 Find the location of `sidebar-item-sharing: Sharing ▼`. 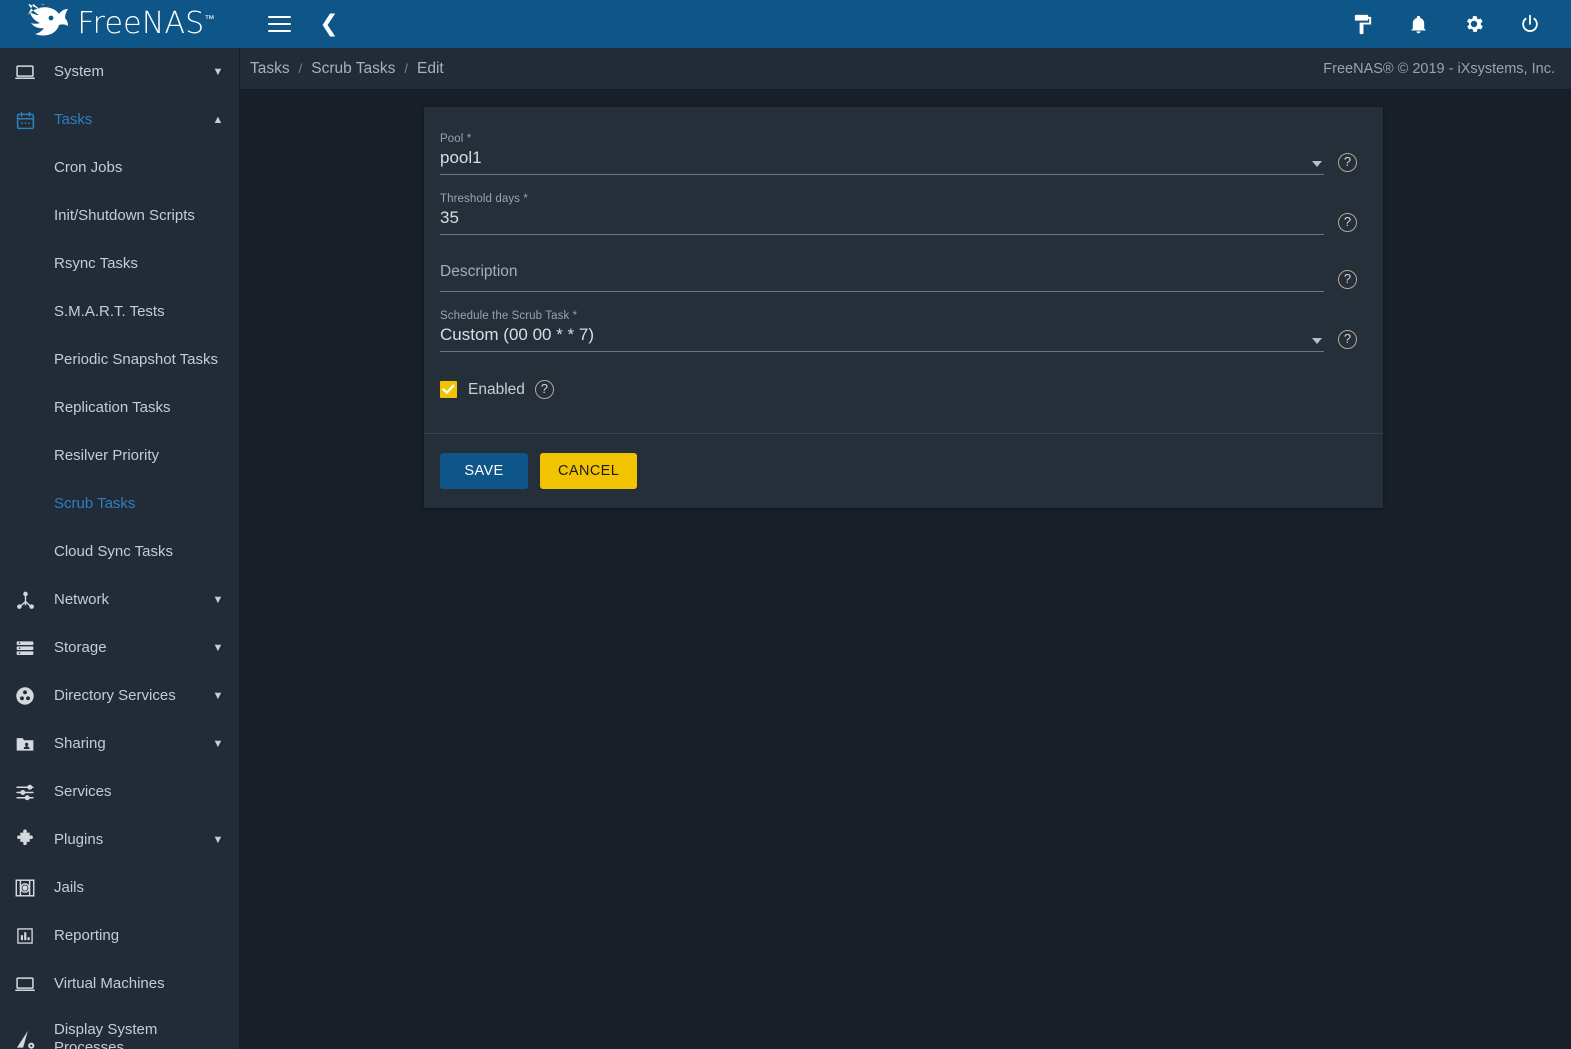

sidebar-item-sharing: Sharing ▼ is located at coordinates (119, 744).